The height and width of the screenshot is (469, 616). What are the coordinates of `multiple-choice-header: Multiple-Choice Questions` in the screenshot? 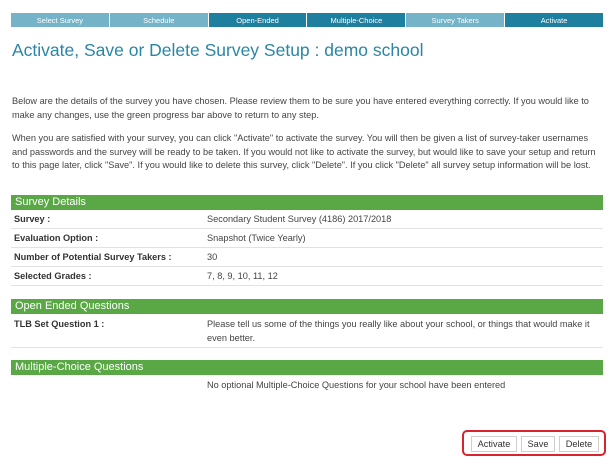 It's located at (307, 367).